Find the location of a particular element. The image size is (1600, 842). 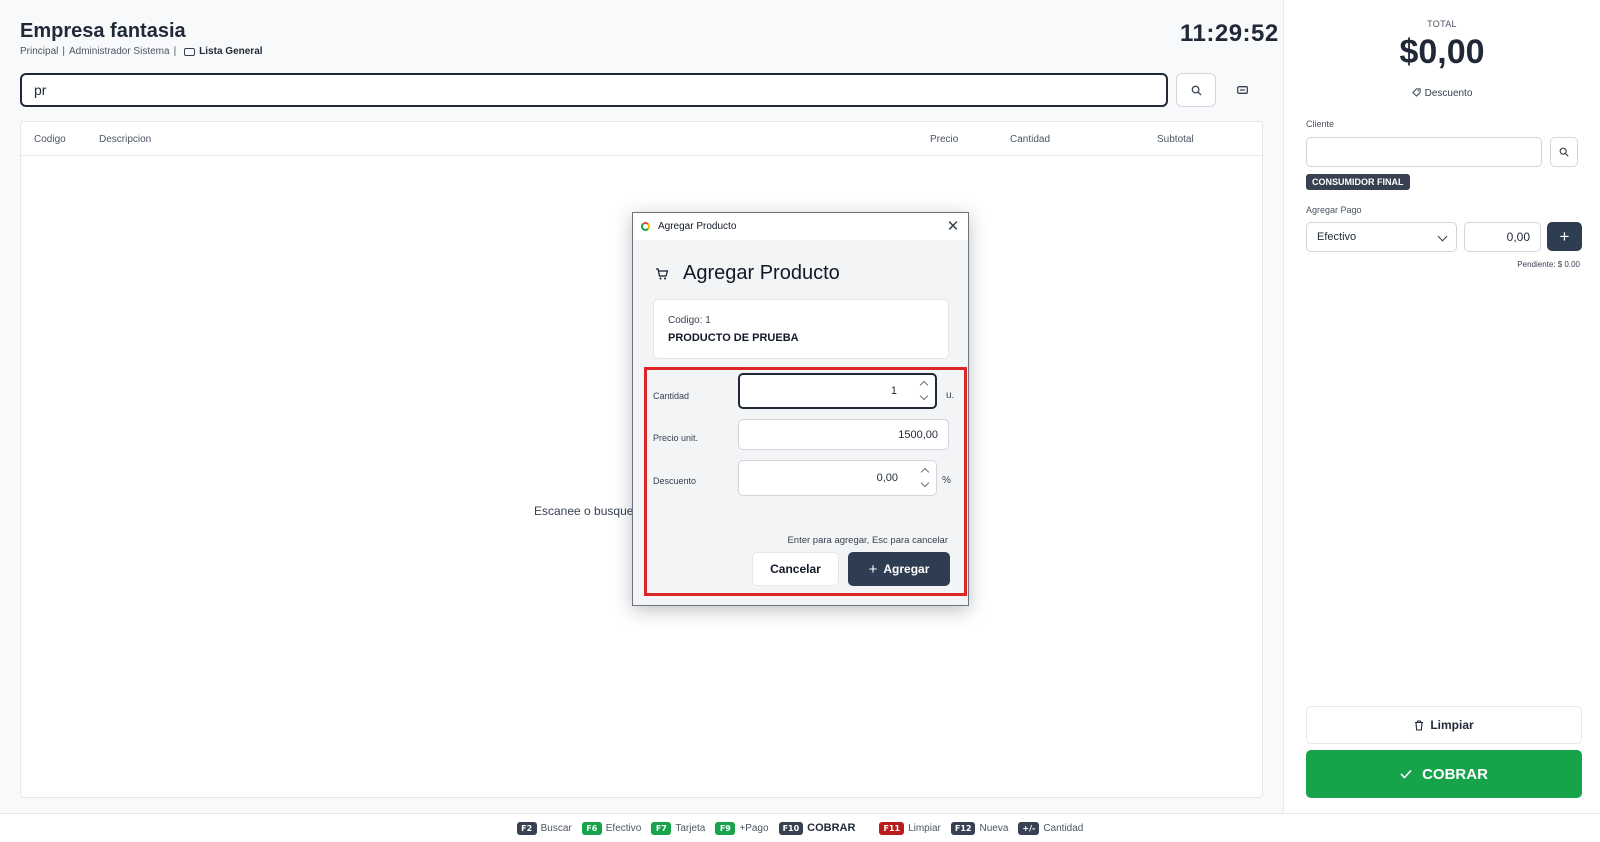

dialog-heading: Agregar Producto is located at coordinates (747, 273).